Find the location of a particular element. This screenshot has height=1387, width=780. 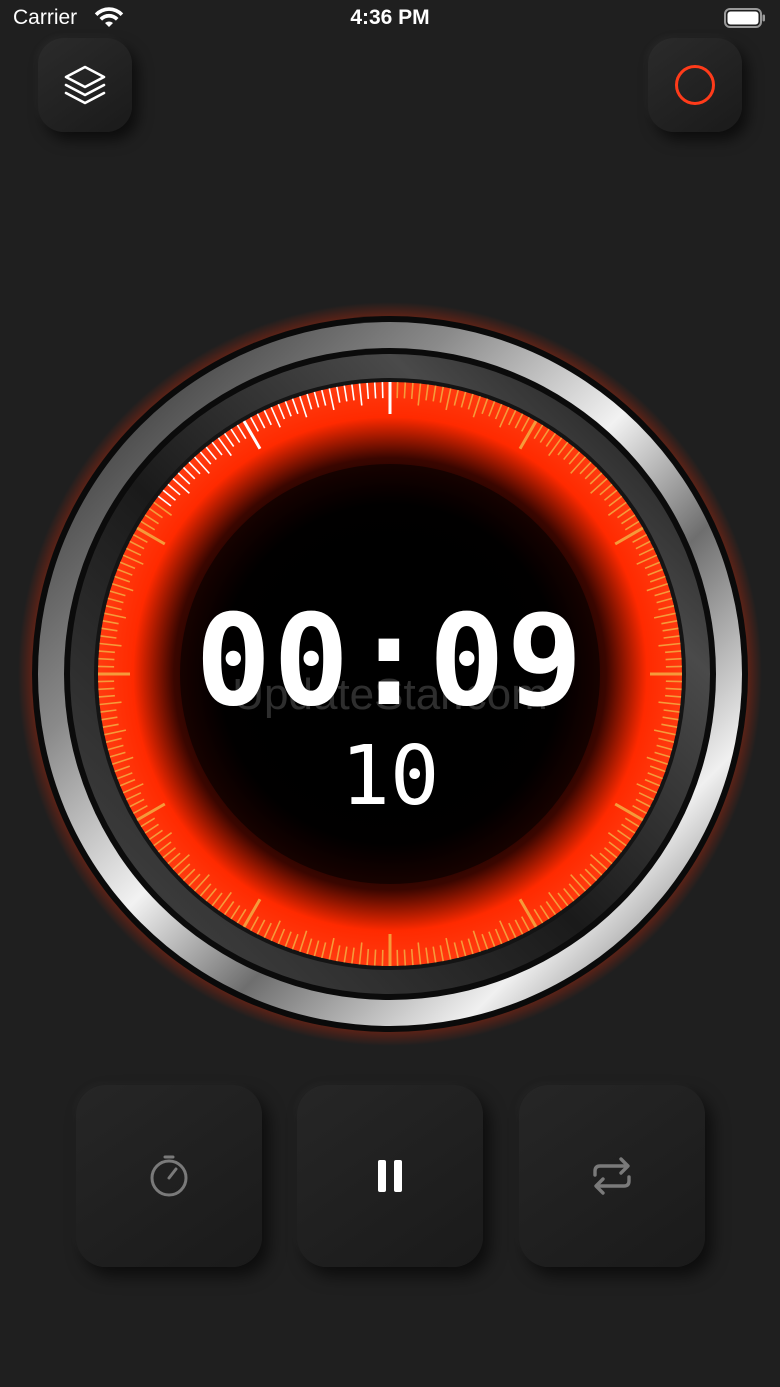

record-icon is located at coordinates (695, 85).